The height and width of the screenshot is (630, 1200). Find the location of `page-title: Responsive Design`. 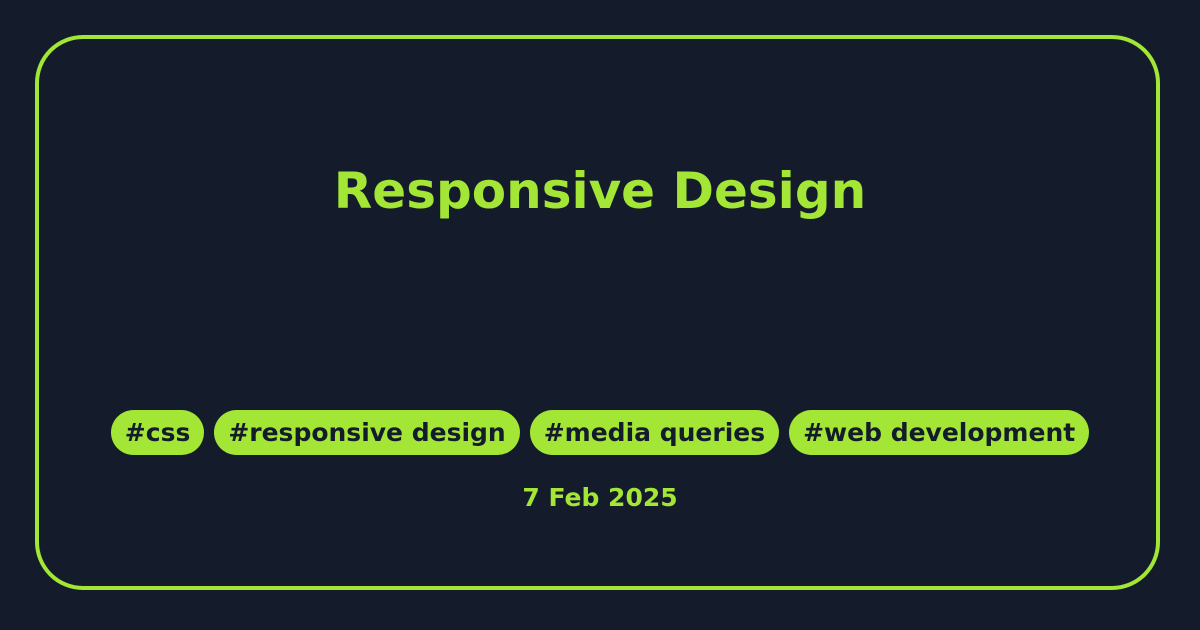

page-title: Responsive Design is located at coordinates (600, 191).